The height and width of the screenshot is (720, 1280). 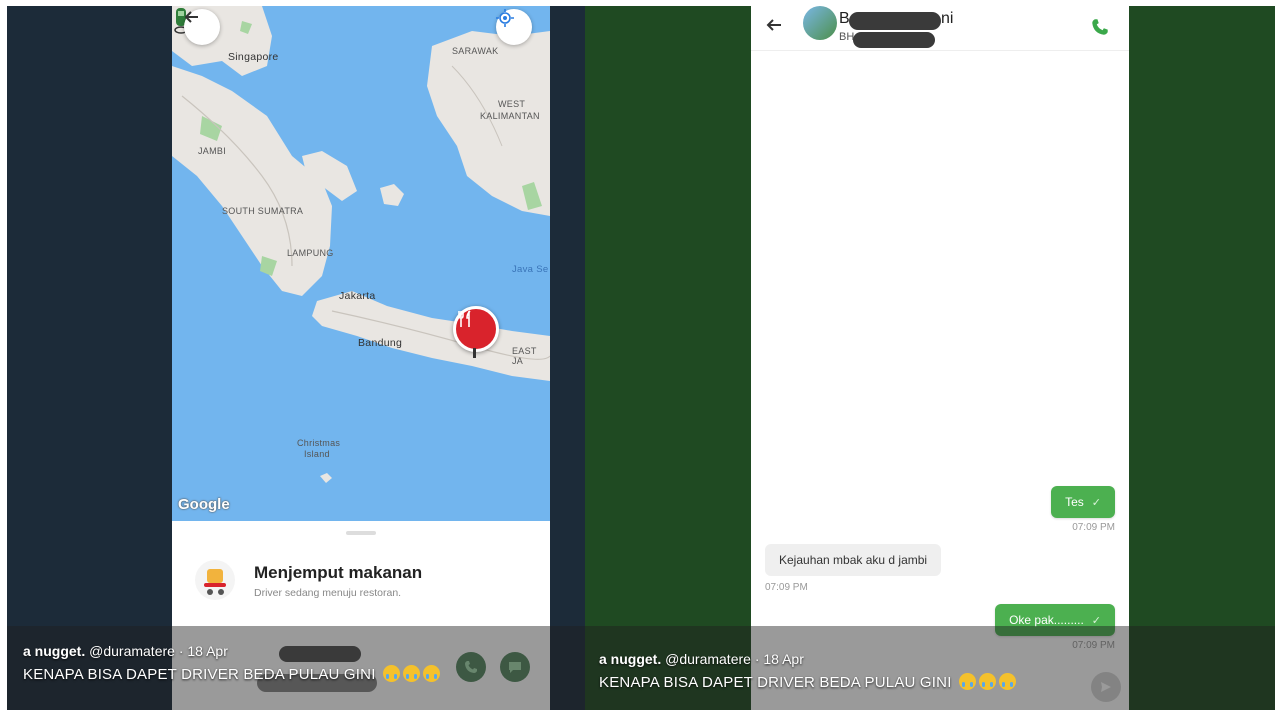 I want to click on food-pickup-icon, so click(x=215, y=580).